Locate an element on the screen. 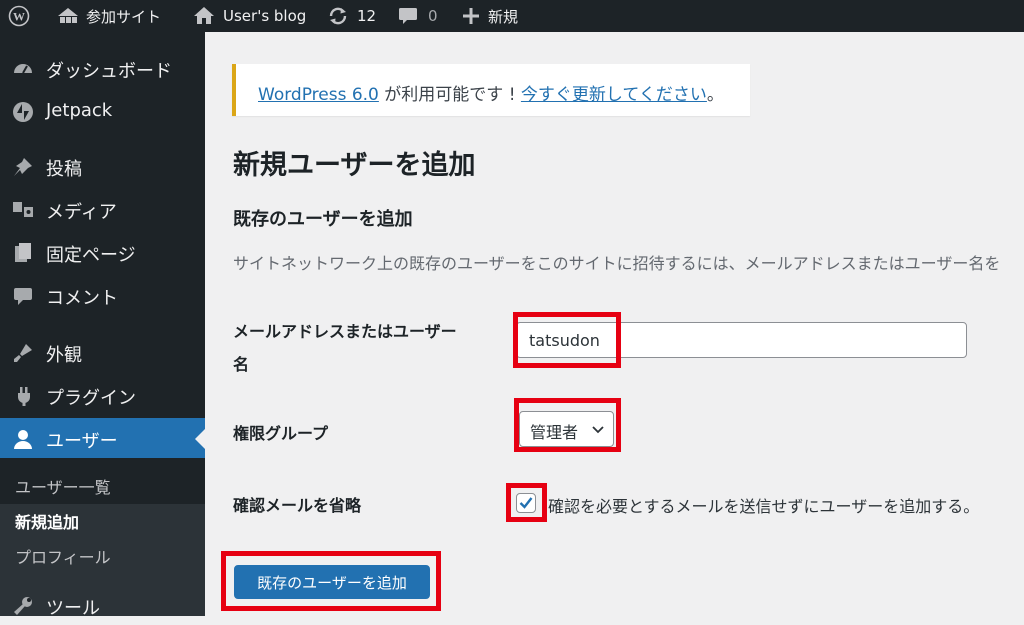 The image size is (1024, 625). sidebar-item-jetpack: Jetpack is located at coordinates (102, 111).